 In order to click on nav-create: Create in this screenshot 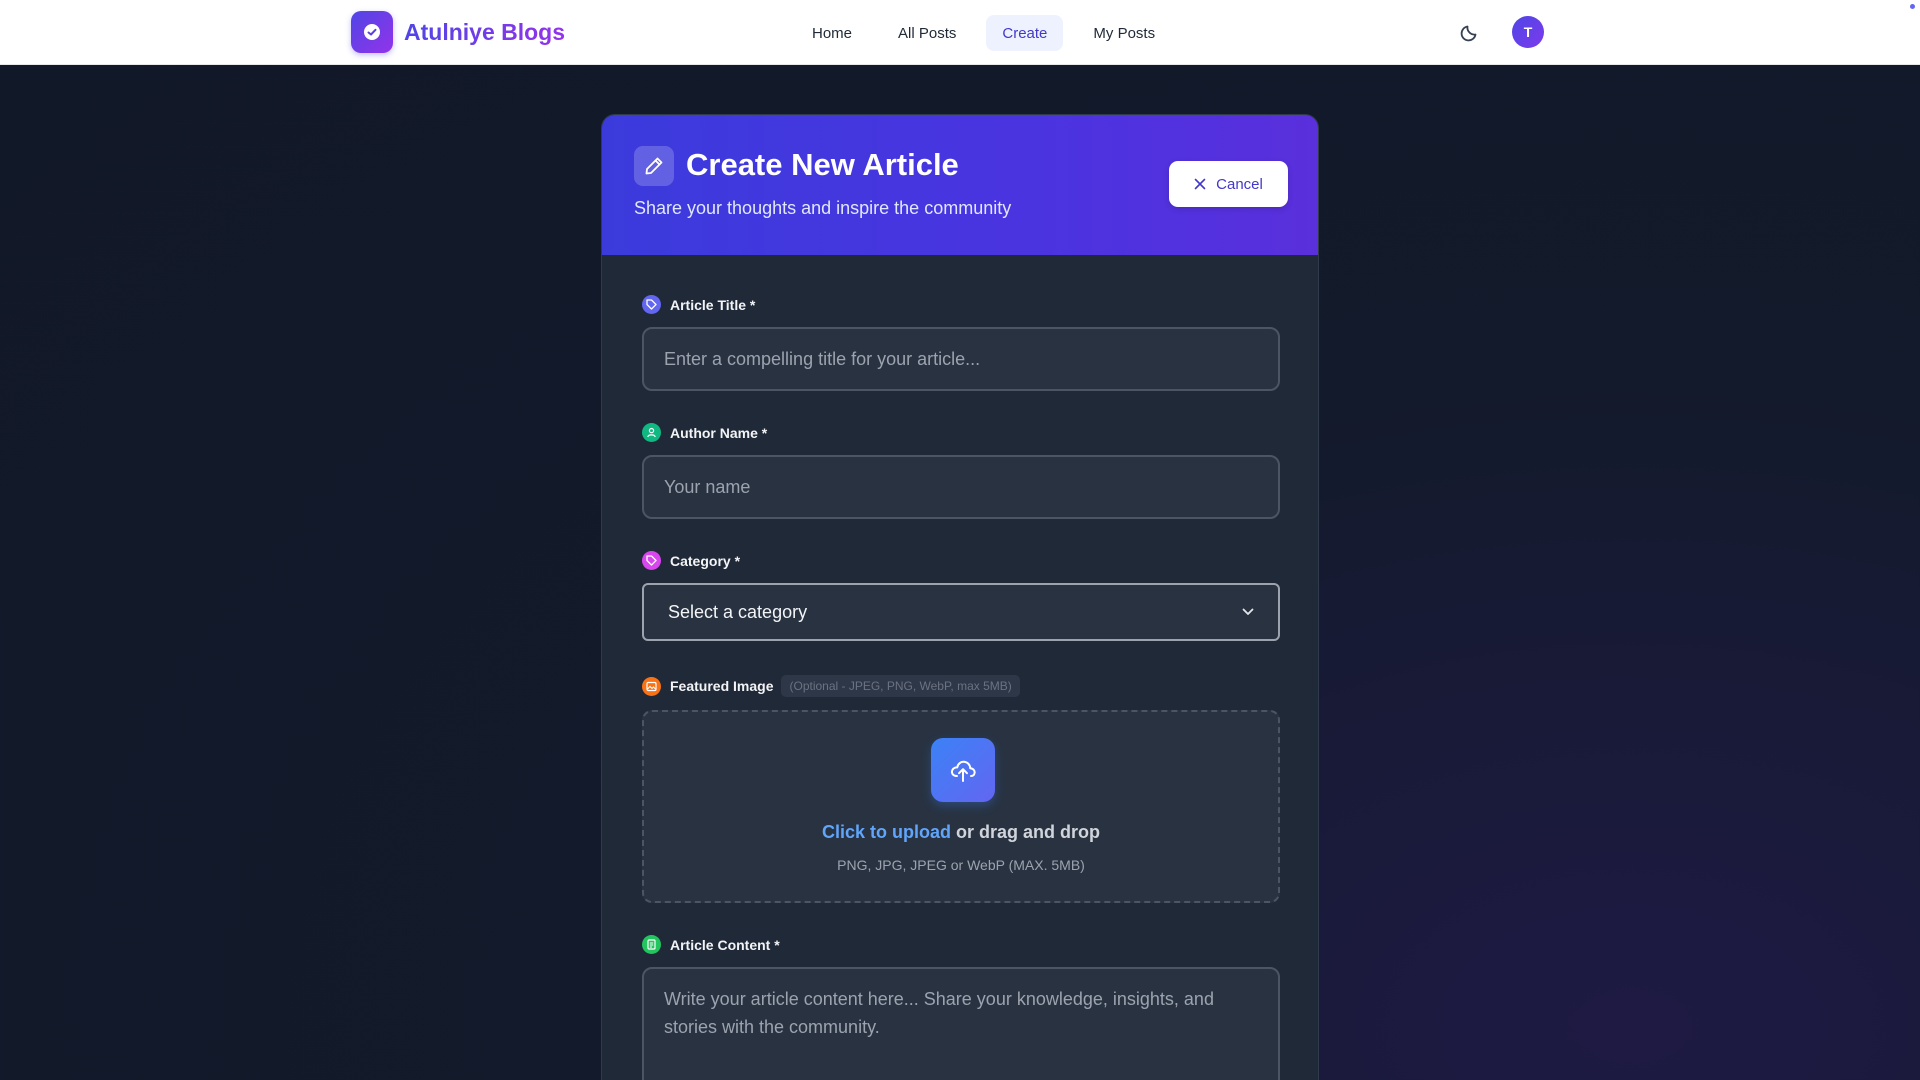, I will do `click(1025, 33)`.